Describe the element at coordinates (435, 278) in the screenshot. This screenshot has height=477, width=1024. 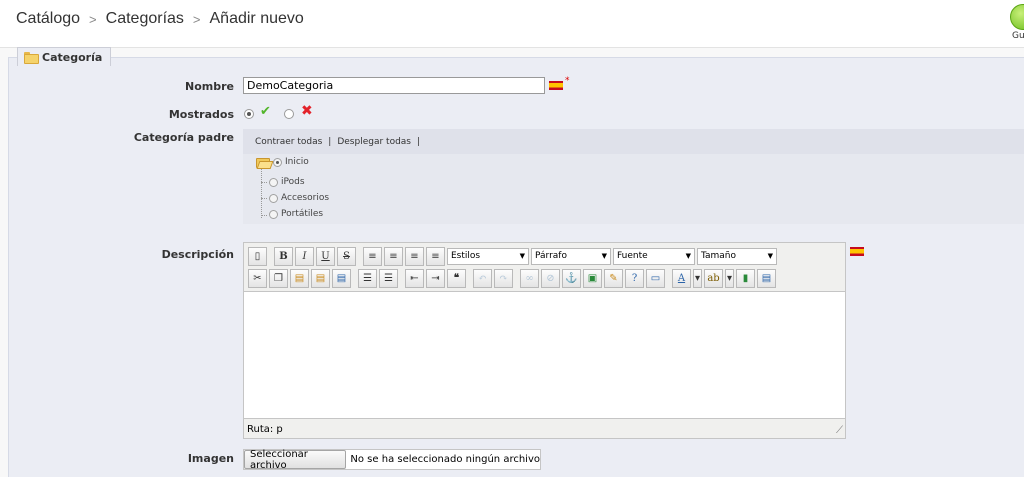
I see `indent-icon: ⇥` at that location.